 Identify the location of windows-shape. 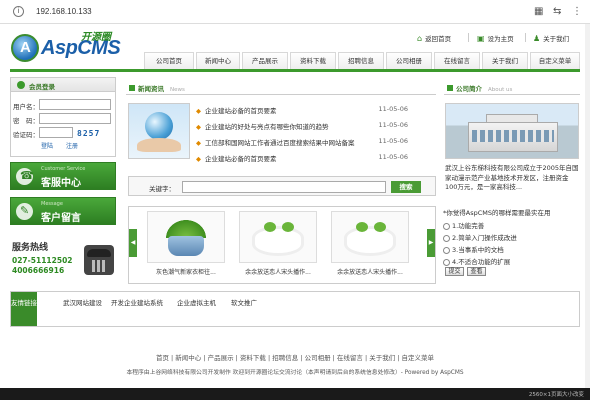
(513, 136).